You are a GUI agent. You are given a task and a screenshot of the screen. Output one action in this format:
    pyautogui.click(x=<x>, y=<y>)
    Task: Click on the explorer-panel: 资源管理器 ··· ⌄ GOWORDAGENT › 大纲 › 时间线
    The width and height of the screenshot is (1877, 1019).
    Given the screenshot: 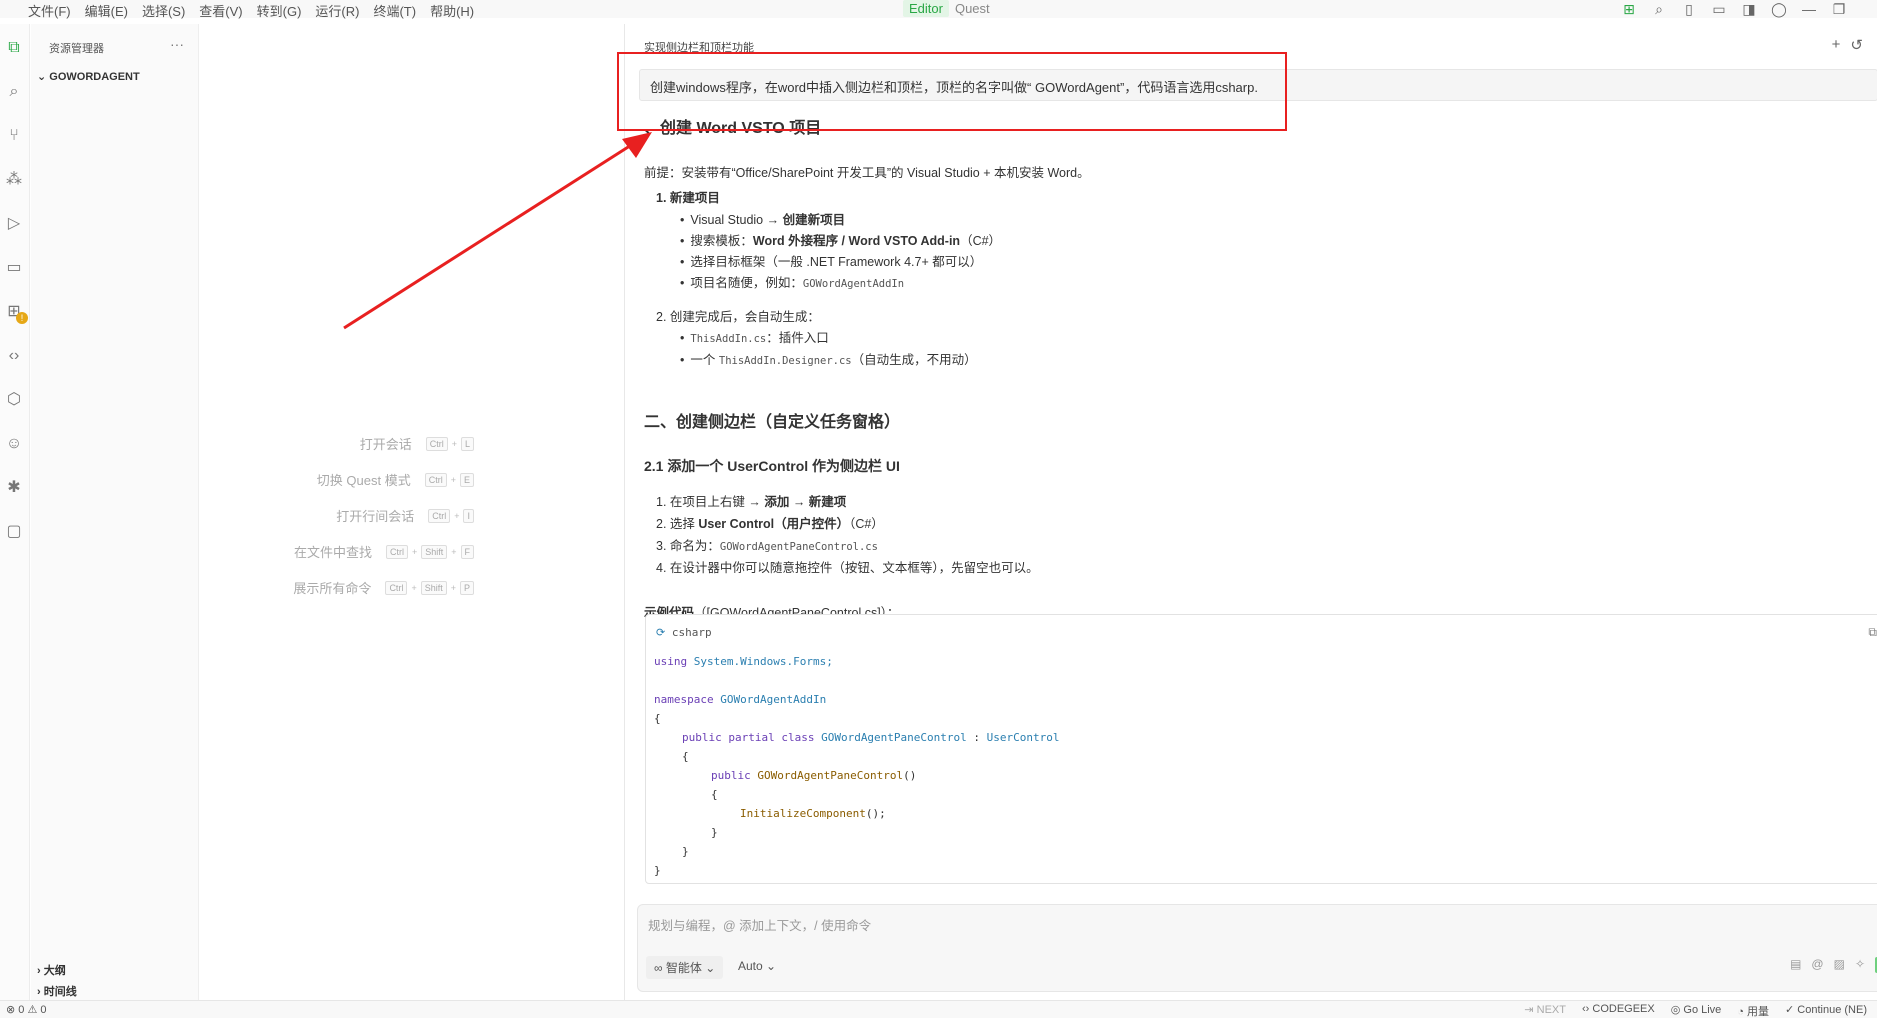 What is the action you would take?
    pyautogui.click(x=115, y=512)
    